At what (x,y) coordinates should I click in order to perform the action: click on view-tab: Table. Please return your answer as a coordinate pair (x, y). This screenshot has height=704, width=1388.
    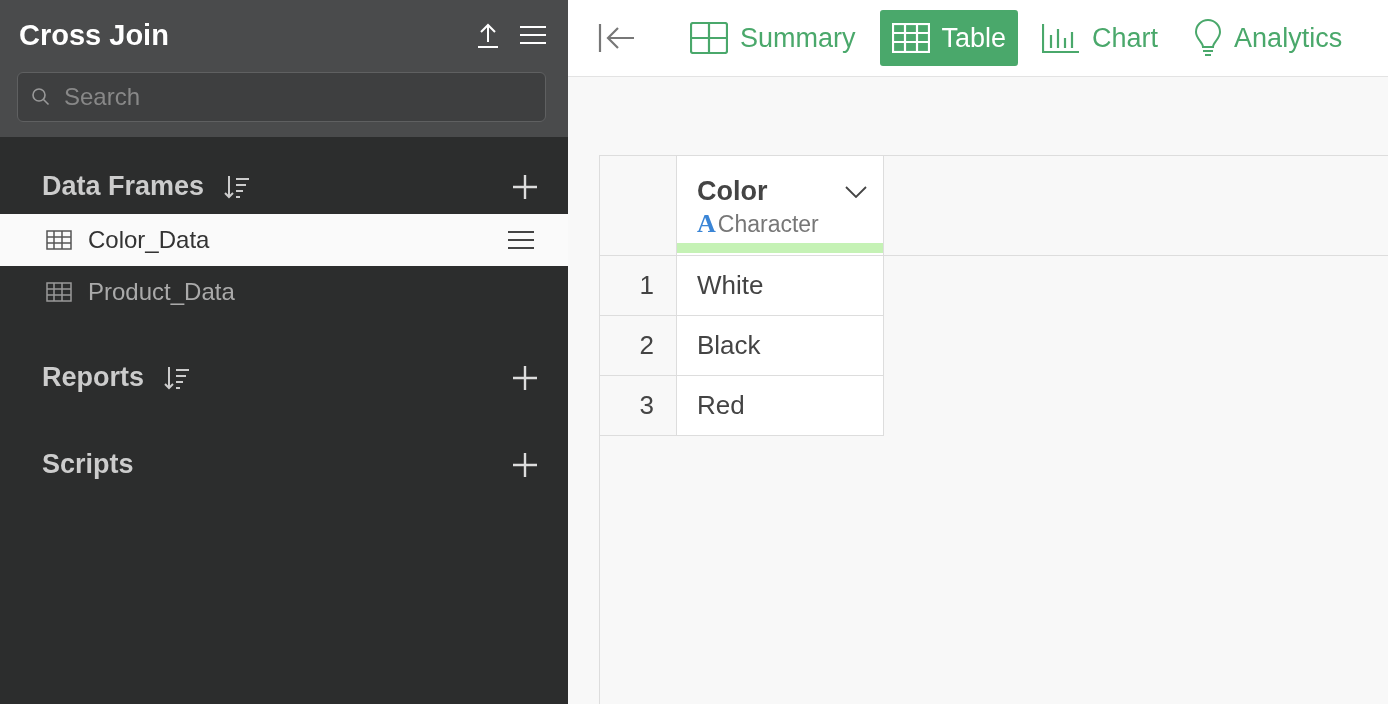
    Looking at the image, I should click on (949, 38).